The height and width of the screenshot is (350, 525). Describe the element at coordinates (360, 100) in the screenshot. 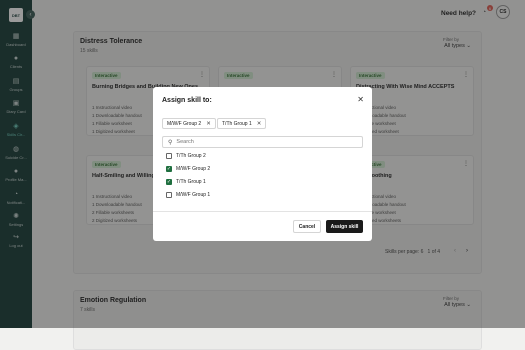

I see `close-icon: ✕` at that location.